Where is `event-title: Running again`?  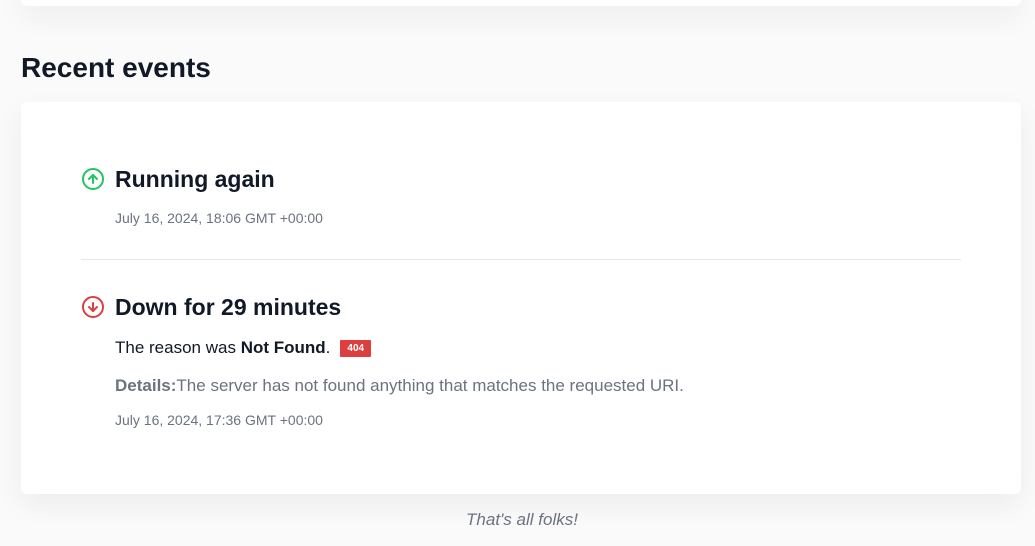 event-title: Running again is located at coordinates (195, 178).